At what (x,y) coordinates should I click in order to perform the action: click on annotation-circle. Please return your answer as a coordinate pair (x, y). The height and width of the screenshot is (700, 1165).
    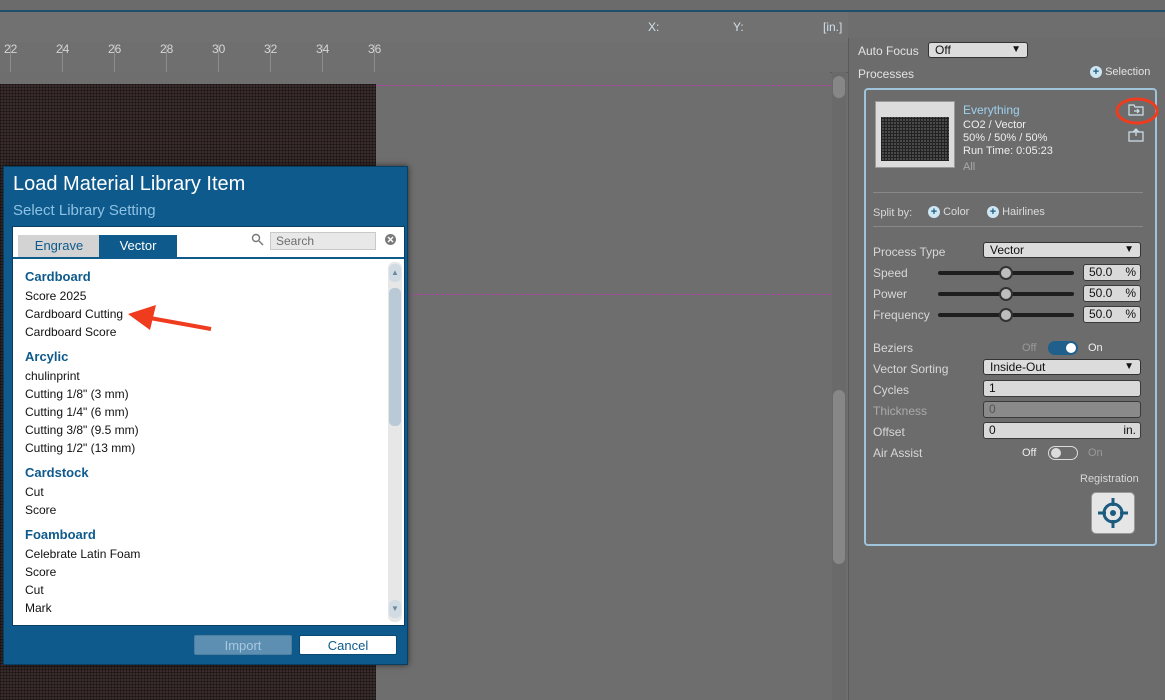
    Looking at the image, I should click on (1137, 111).